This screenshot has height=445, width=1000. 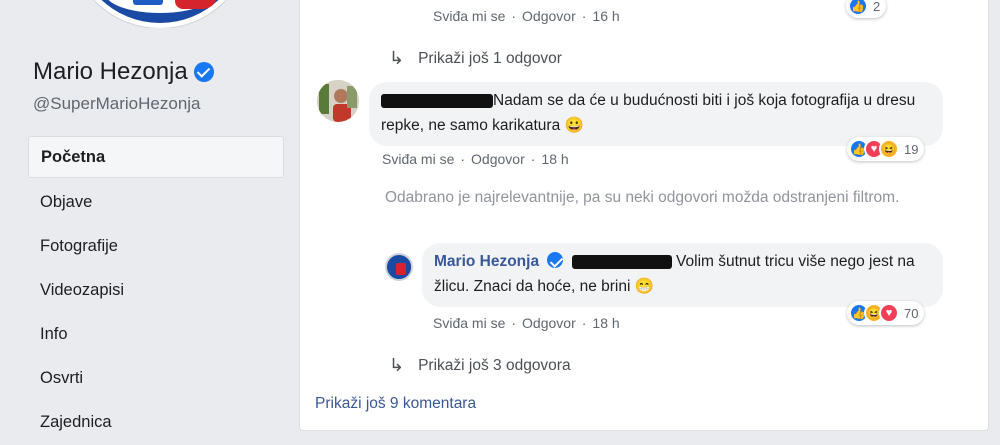 What do you see at coordinates (117, 104) in the screenshot?
I see `page-handle: @SuperMarioHezonja` at bounding box center [117, 104].